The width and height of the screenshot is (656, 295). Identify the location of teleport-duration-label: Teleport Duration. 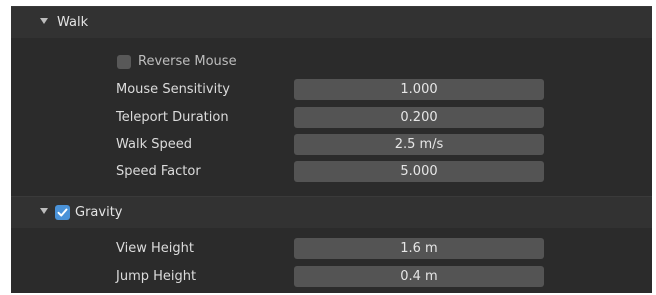
(172, 117).